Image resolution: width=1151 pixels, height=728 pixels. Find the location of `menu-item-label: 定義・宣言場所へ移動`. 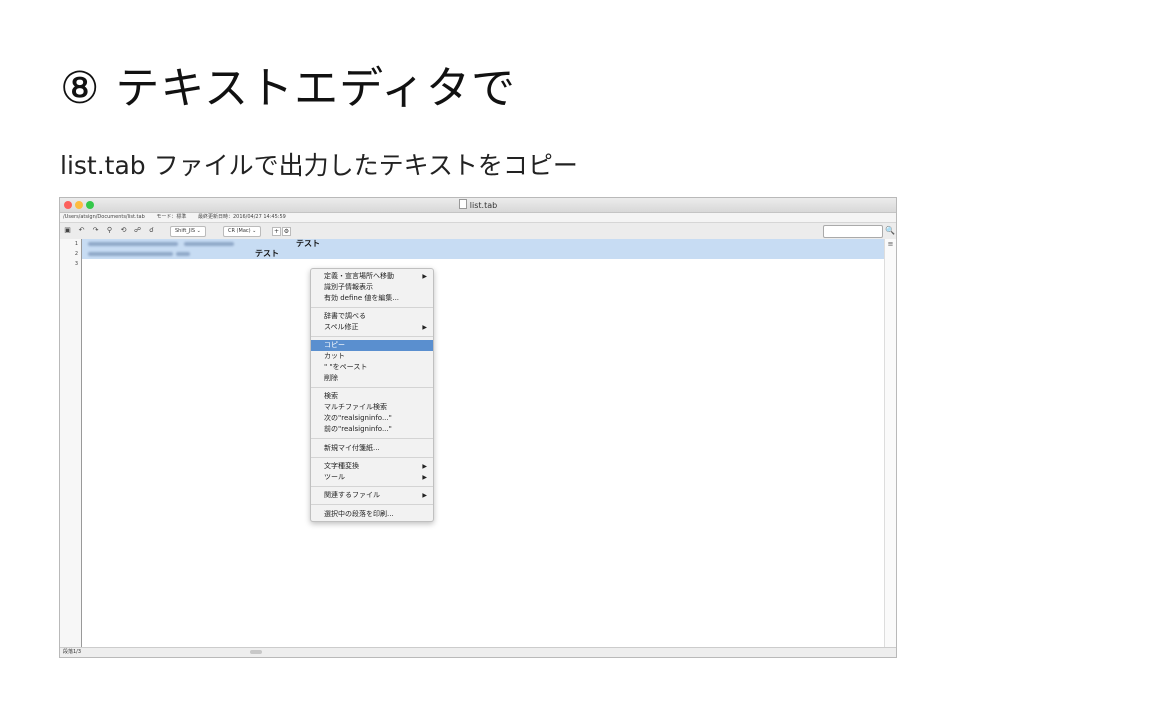

menu-item-label: 定義・宣言場所へ移動 is located at coordinates (359, 276).